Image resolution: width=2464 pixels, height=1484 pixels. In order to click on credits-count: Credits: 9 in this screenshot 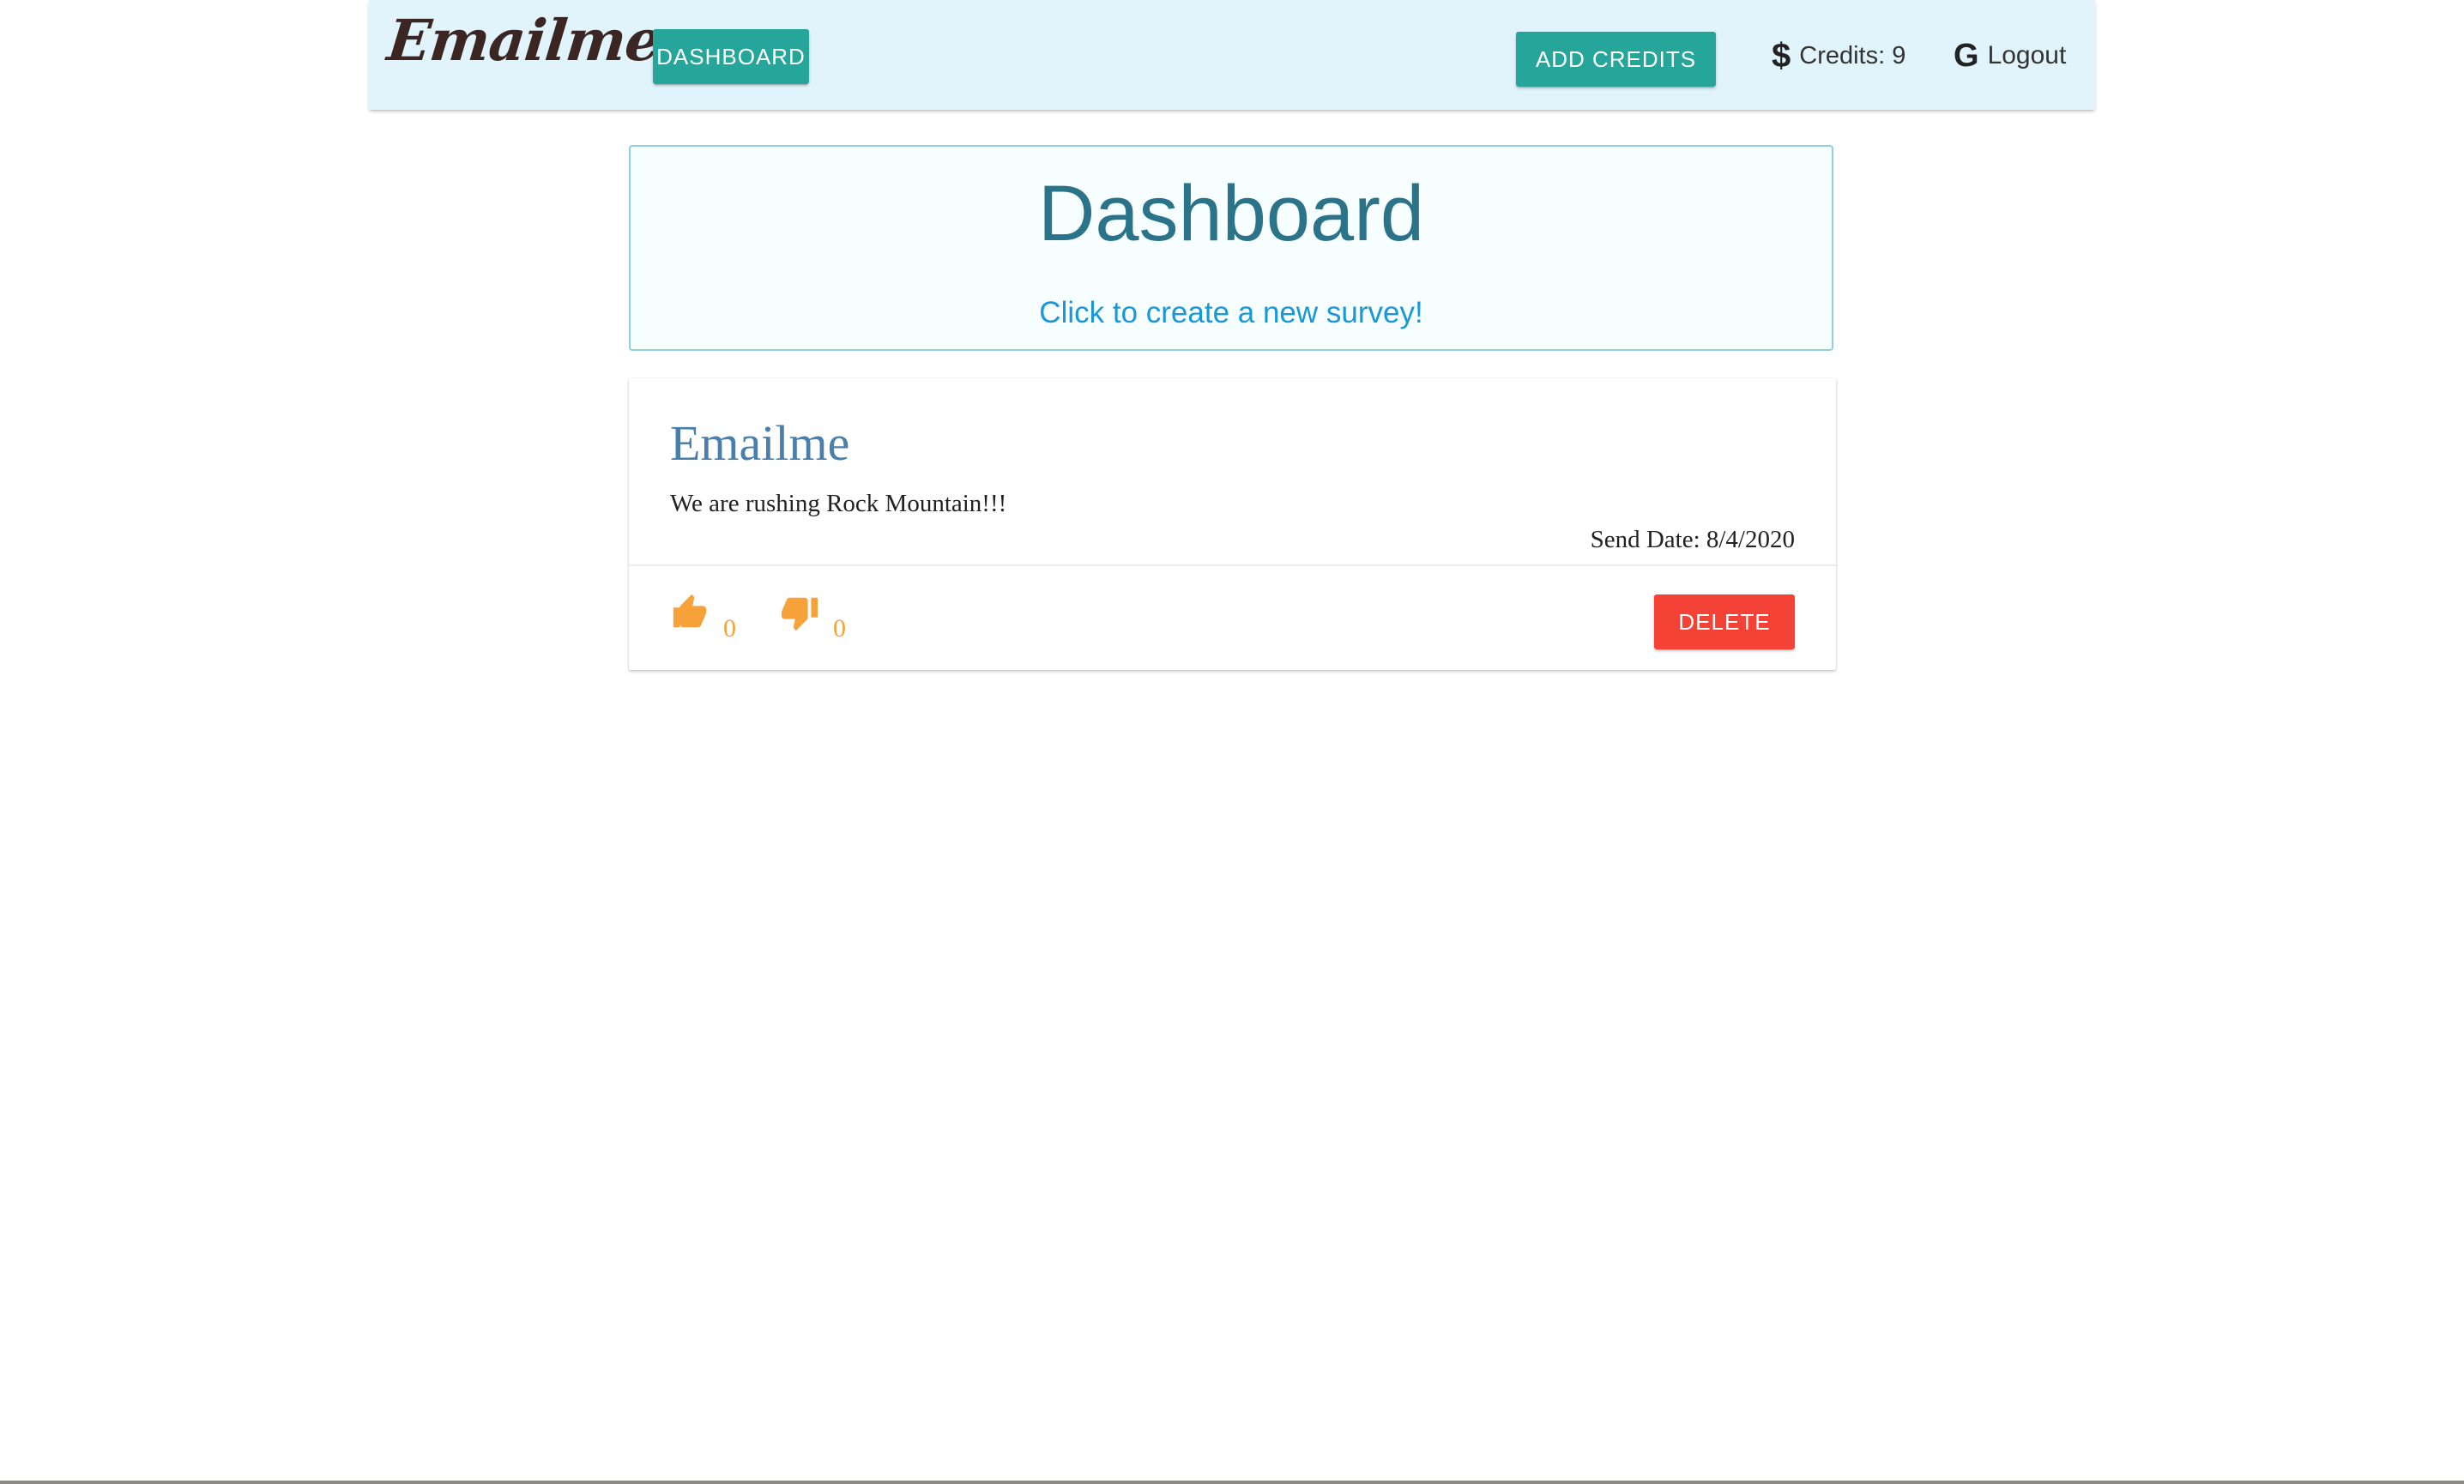, I will do `click(1852, 55)`.